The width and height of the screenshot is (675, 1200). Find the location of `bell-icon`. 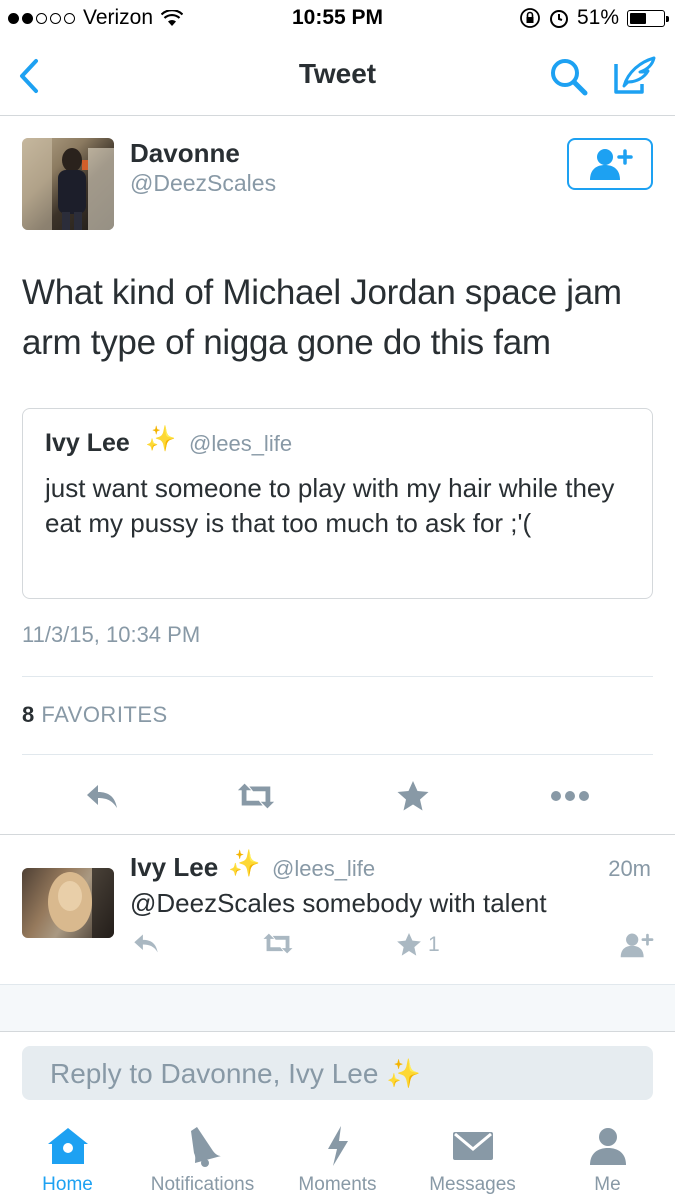

bell-icon is located at coordinates (205, 1147).